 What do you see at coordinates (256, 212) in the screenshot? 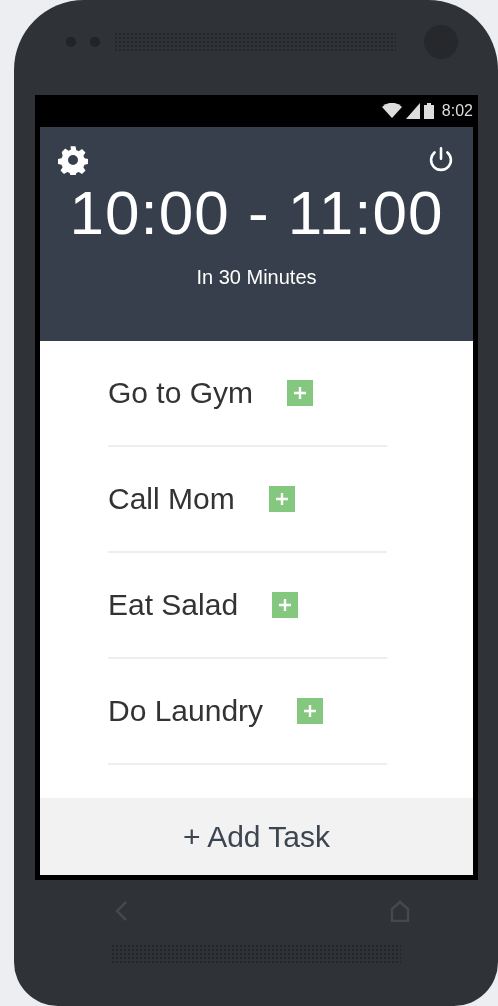
I see `time-range: 10:00 - 11:00` at bounding box center [256, 212].